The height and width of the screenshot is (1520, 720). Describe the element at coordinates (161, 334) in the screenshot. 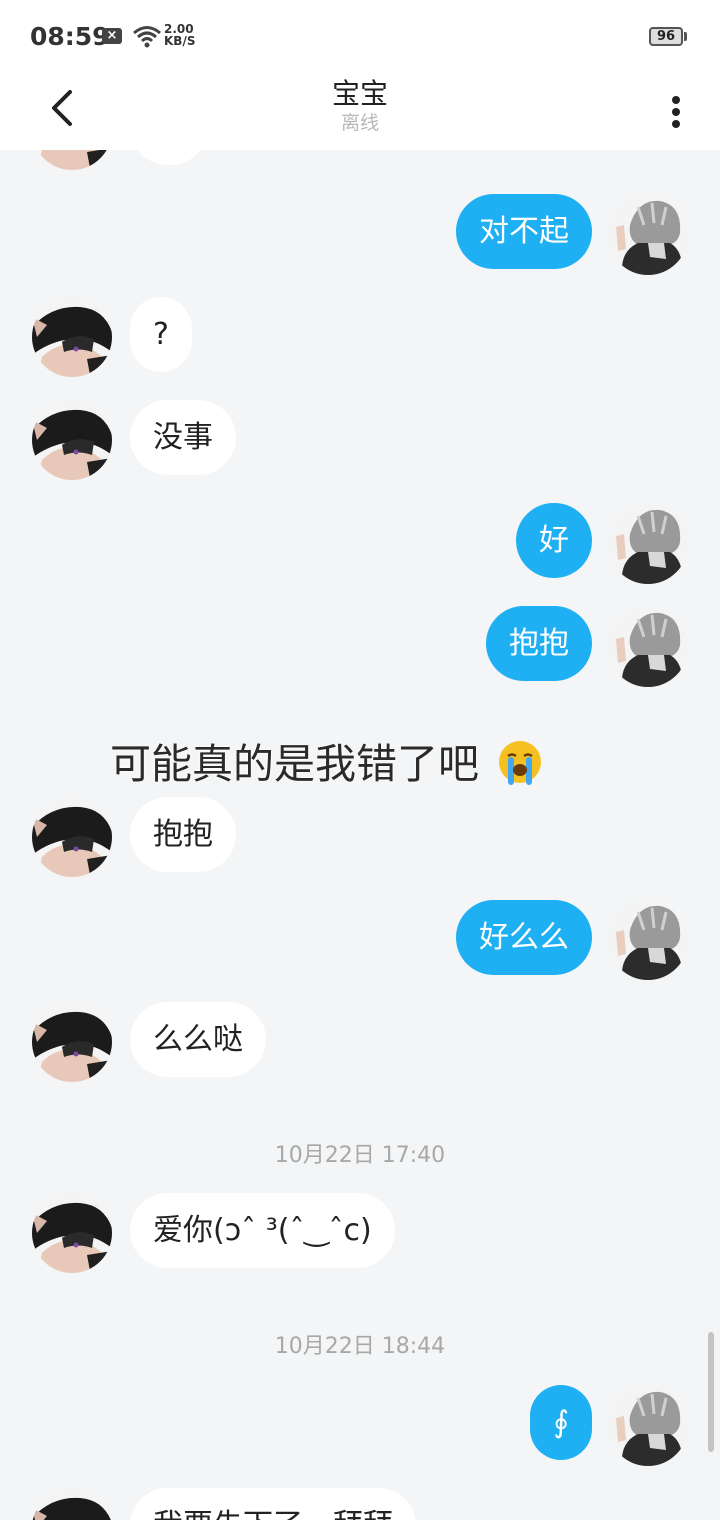

I see `message-bubble-incoming: ?` at that location.